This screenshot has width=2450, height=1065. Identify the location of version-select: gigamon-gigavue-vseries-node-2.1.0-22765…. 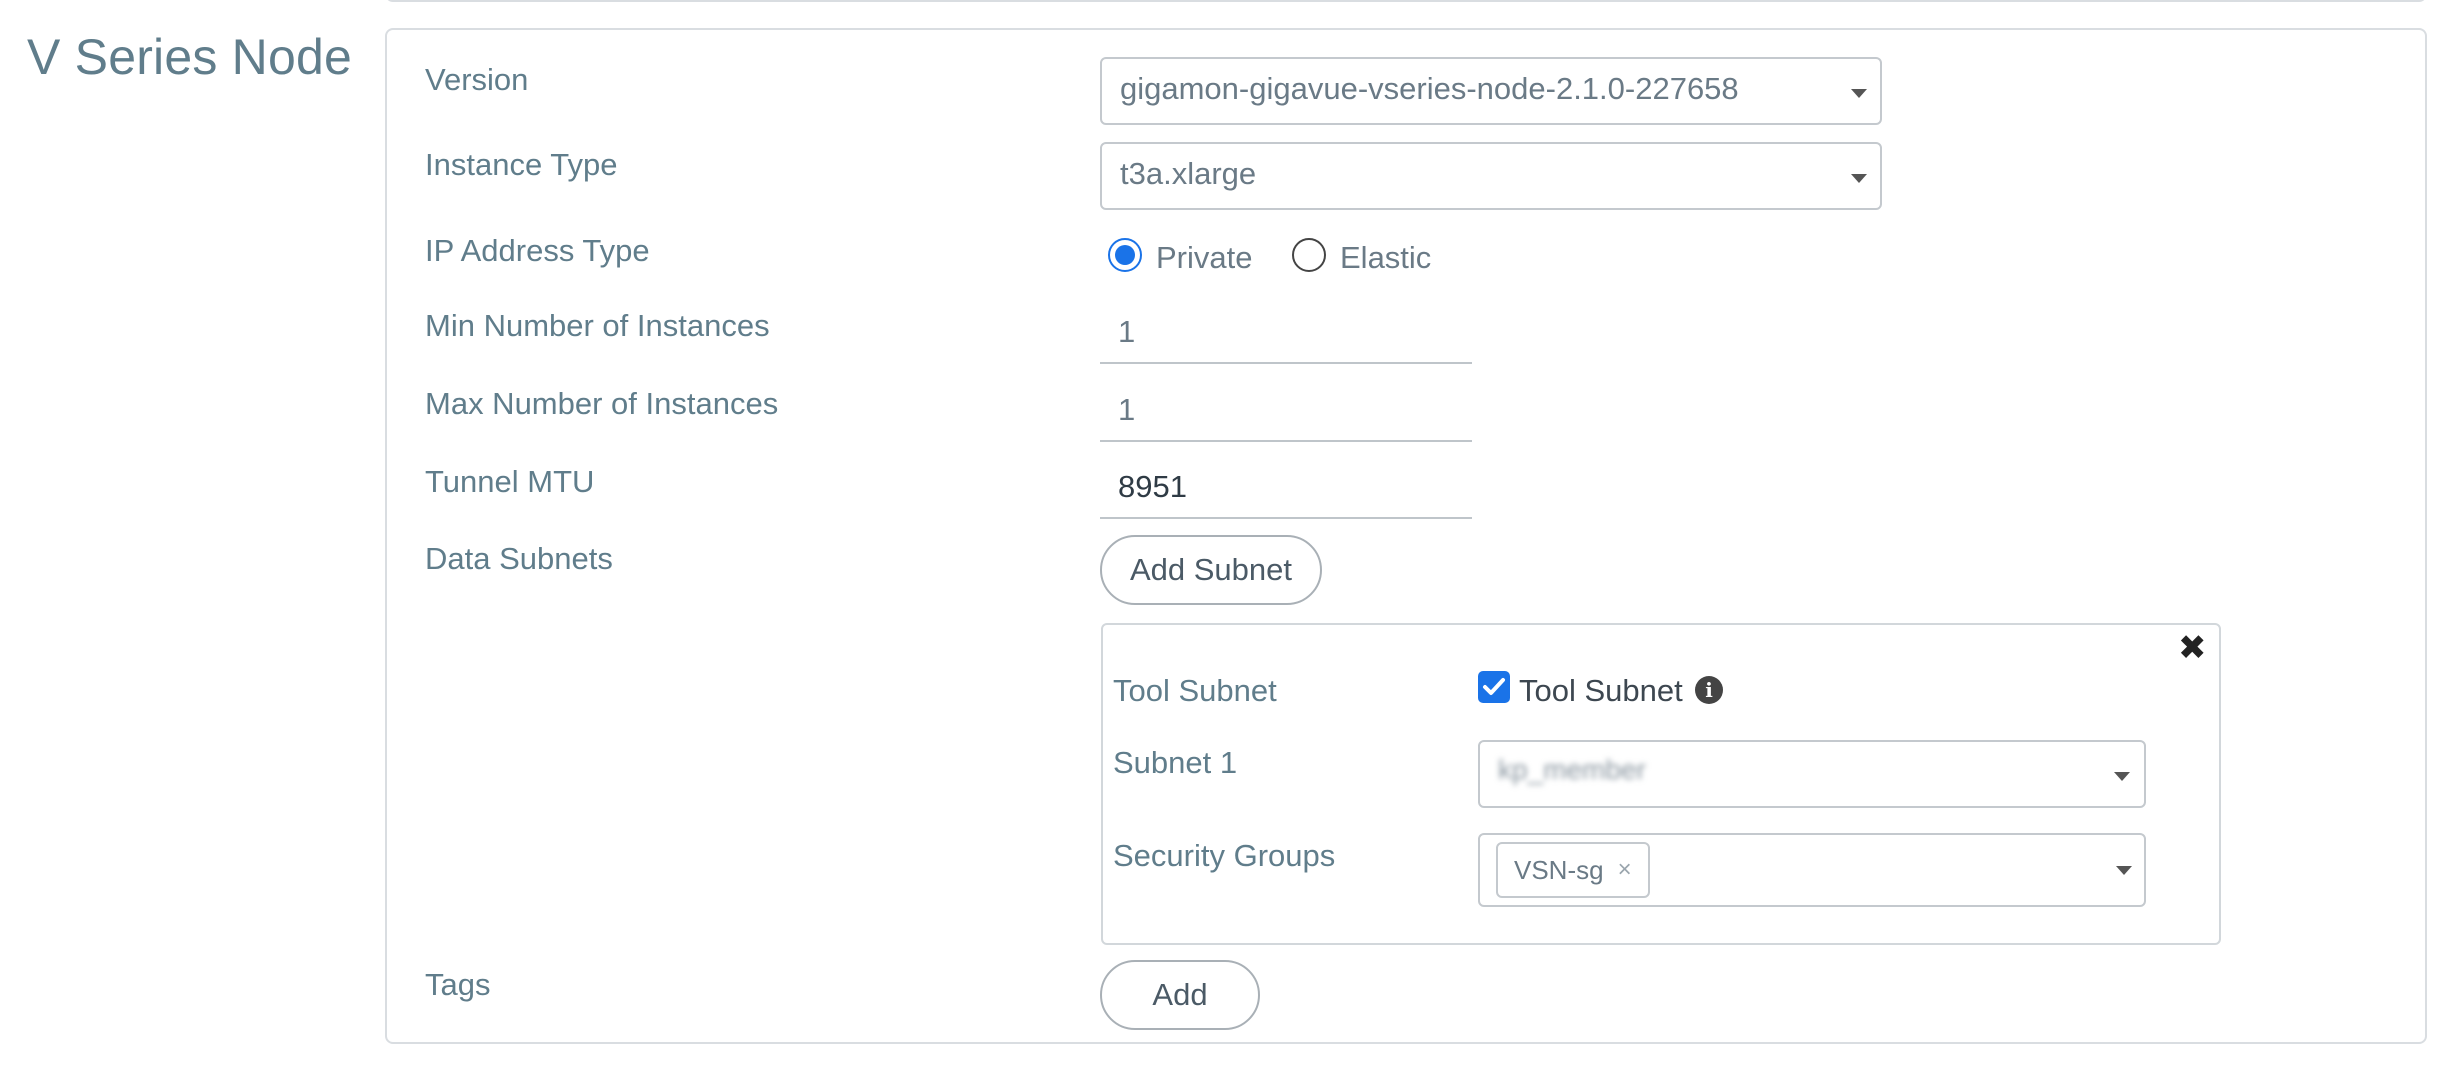
(1491, 91).